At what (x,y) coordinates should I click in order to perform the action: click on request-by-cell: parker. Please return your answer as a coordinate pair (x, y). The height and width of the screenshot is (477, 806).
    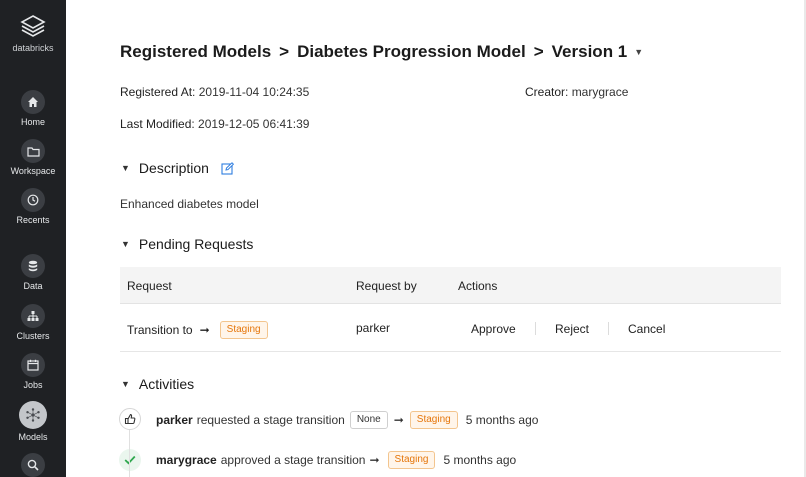
    Looking at the image, I should click on (373, 328).